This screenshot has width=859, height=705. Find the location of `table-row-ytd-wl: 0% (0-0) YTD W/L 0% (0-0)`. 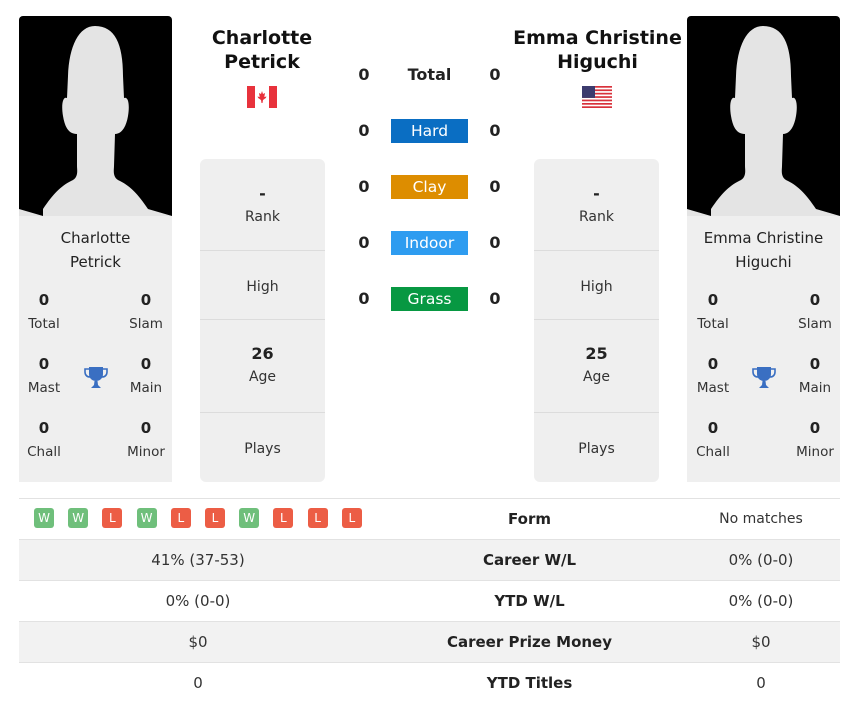

table-row-ytd-wl: 0% (0-0) YTD W/L 0% (0-0) is located at coordinates (429, 600).